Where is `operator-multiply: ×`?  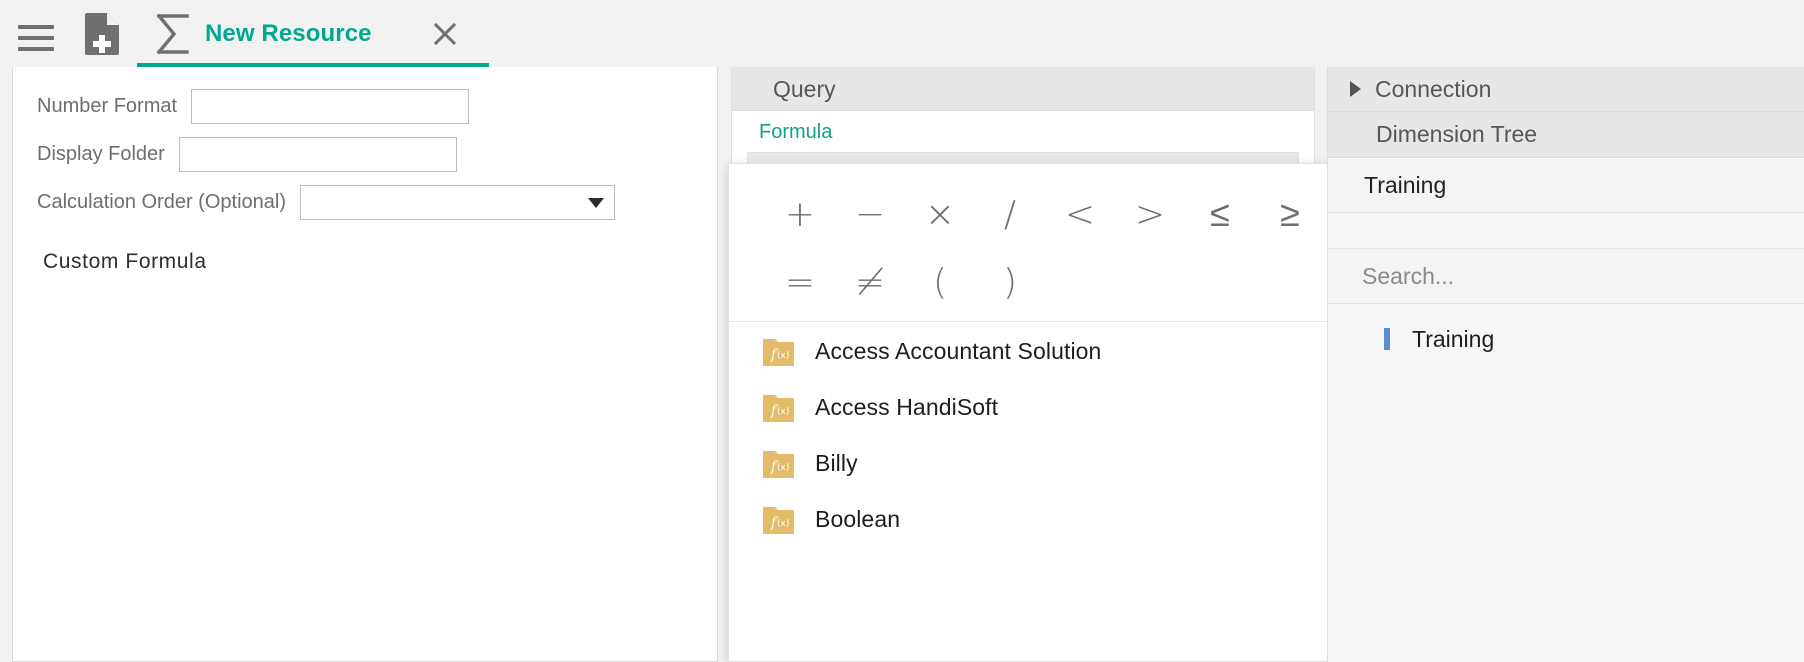
operator-multiply: × is located at coordinates (940, 214).